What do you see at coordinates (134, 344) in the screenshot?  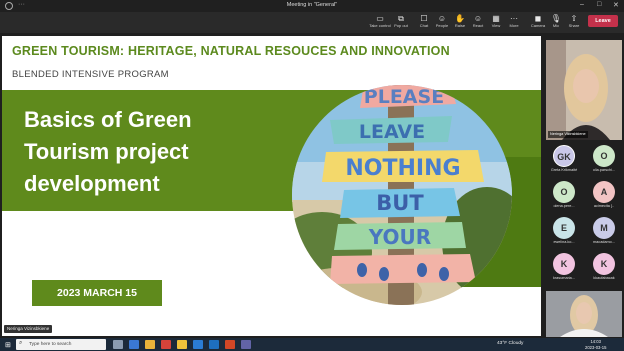 I see `edge-icon` at bounding box center [134, 344].